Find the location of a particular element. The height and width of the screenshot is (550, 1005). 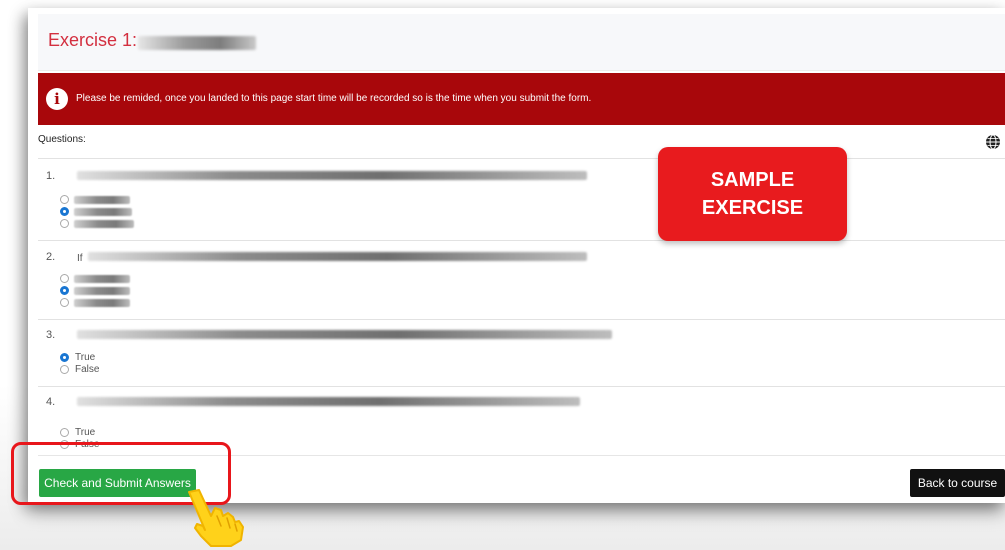

question-number: 3. is located at coordinates (51, 335).